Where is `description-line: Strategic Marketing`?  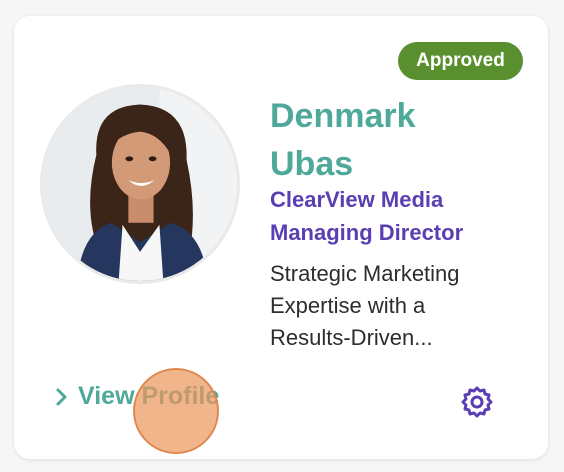
description-line: Strategic Marketing is located at coordinates (365, 273).